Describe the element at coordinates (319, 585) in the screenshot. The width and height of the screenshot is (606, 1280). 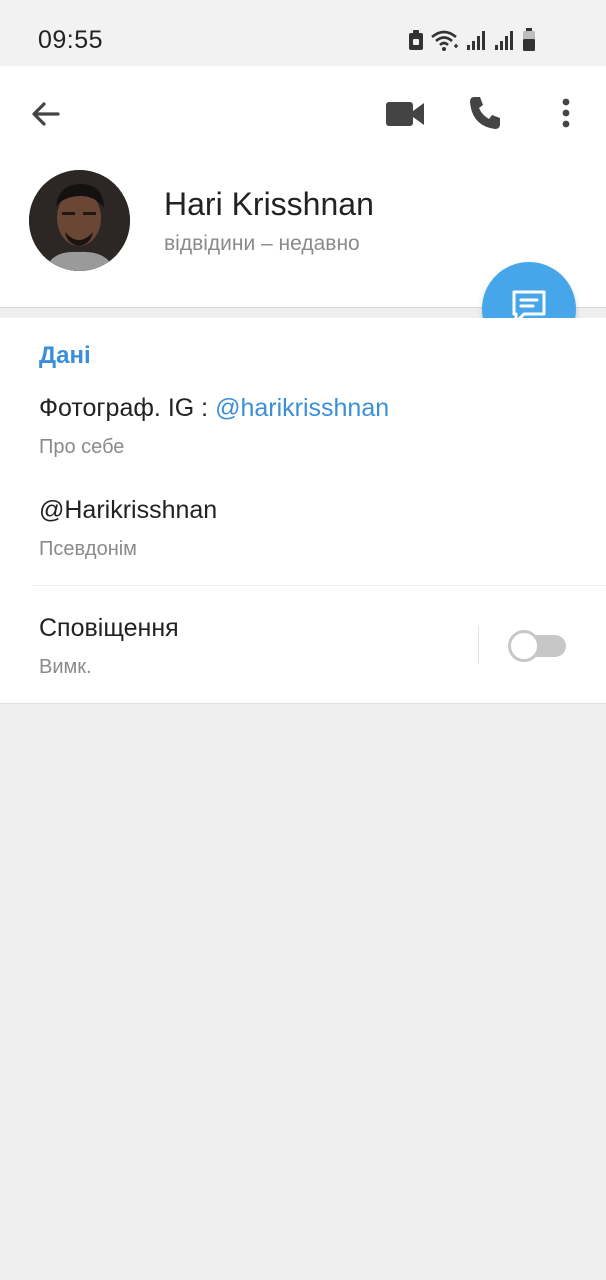
I see `divider` at that location.